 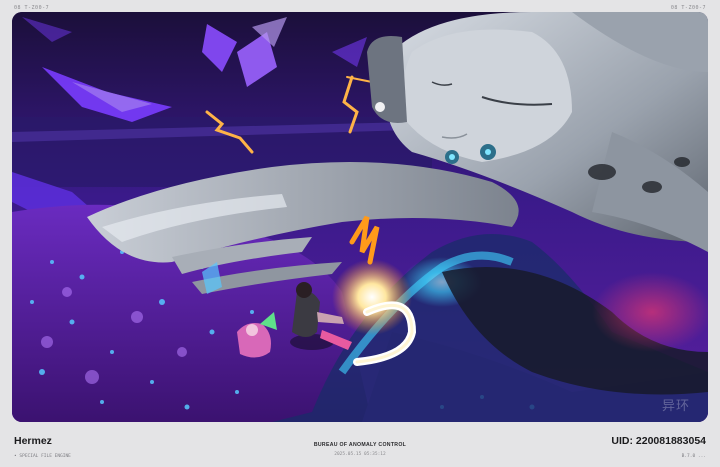 What do you see at coordinates (658, 441) in the screenshot?
I see `player-uid: UID: 220081883054` at bounding box center [658, 441].